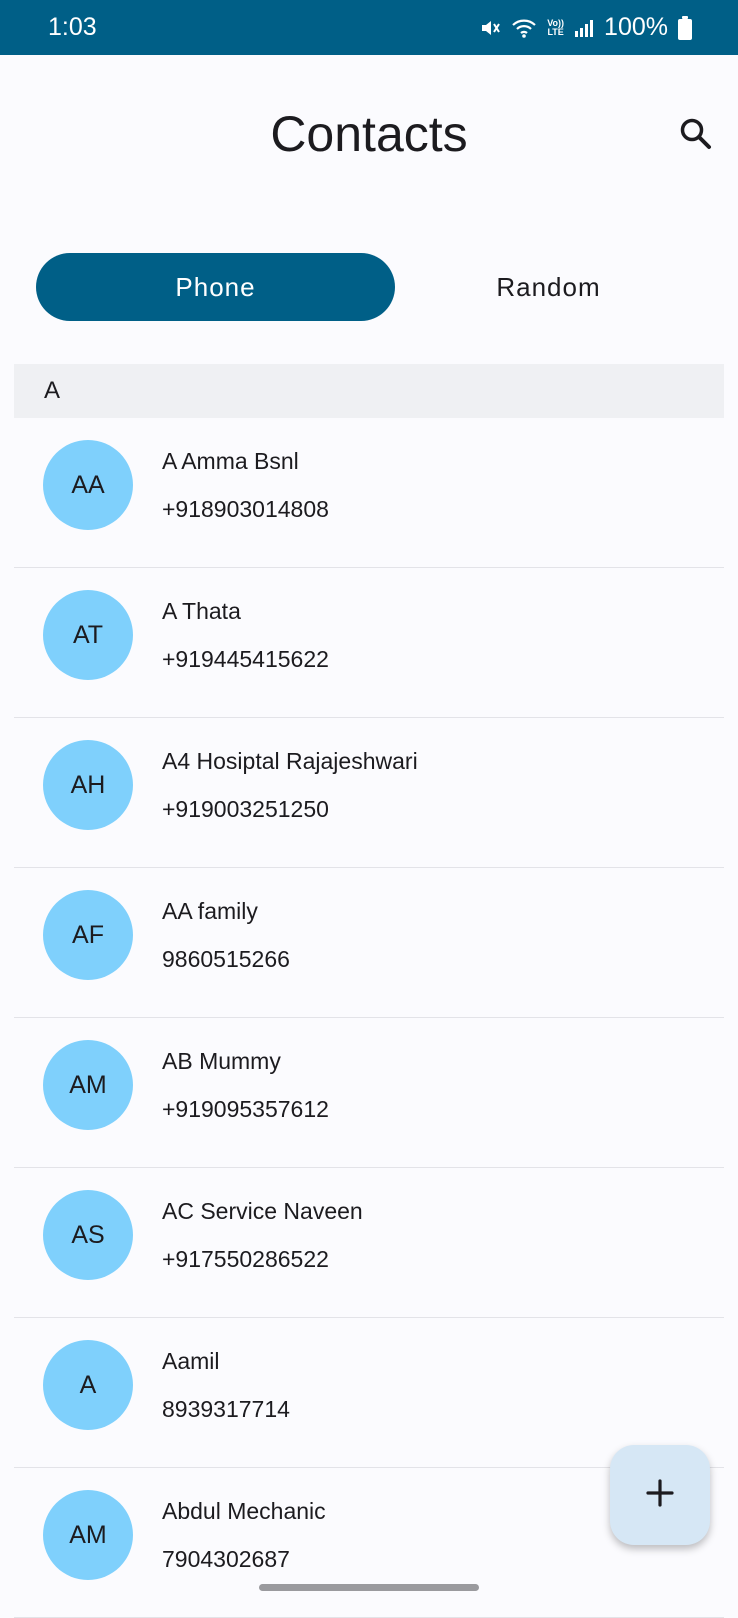  I want to click on contact-row: AF AA family 9860515266, so click(369, 943).